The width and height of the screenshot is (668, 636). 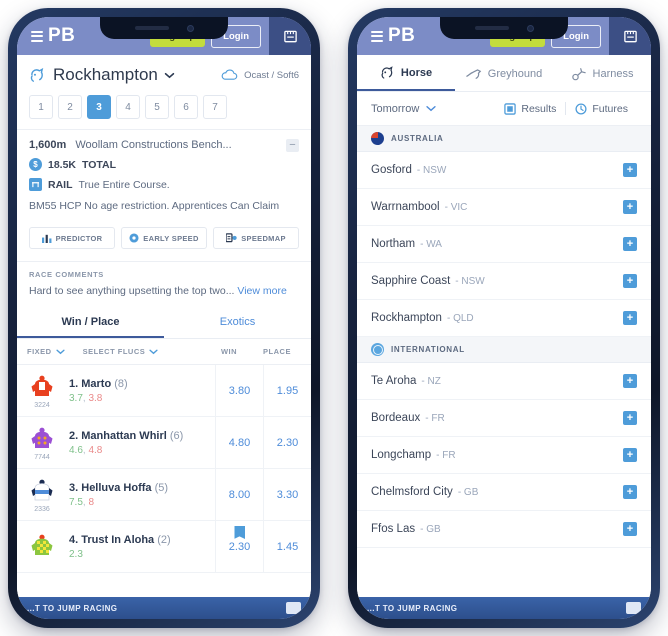 What do you see at coordinates (74, 383) in the screenshot?
I see `runner-saddle: 1.` at bounding box center [74, 383].